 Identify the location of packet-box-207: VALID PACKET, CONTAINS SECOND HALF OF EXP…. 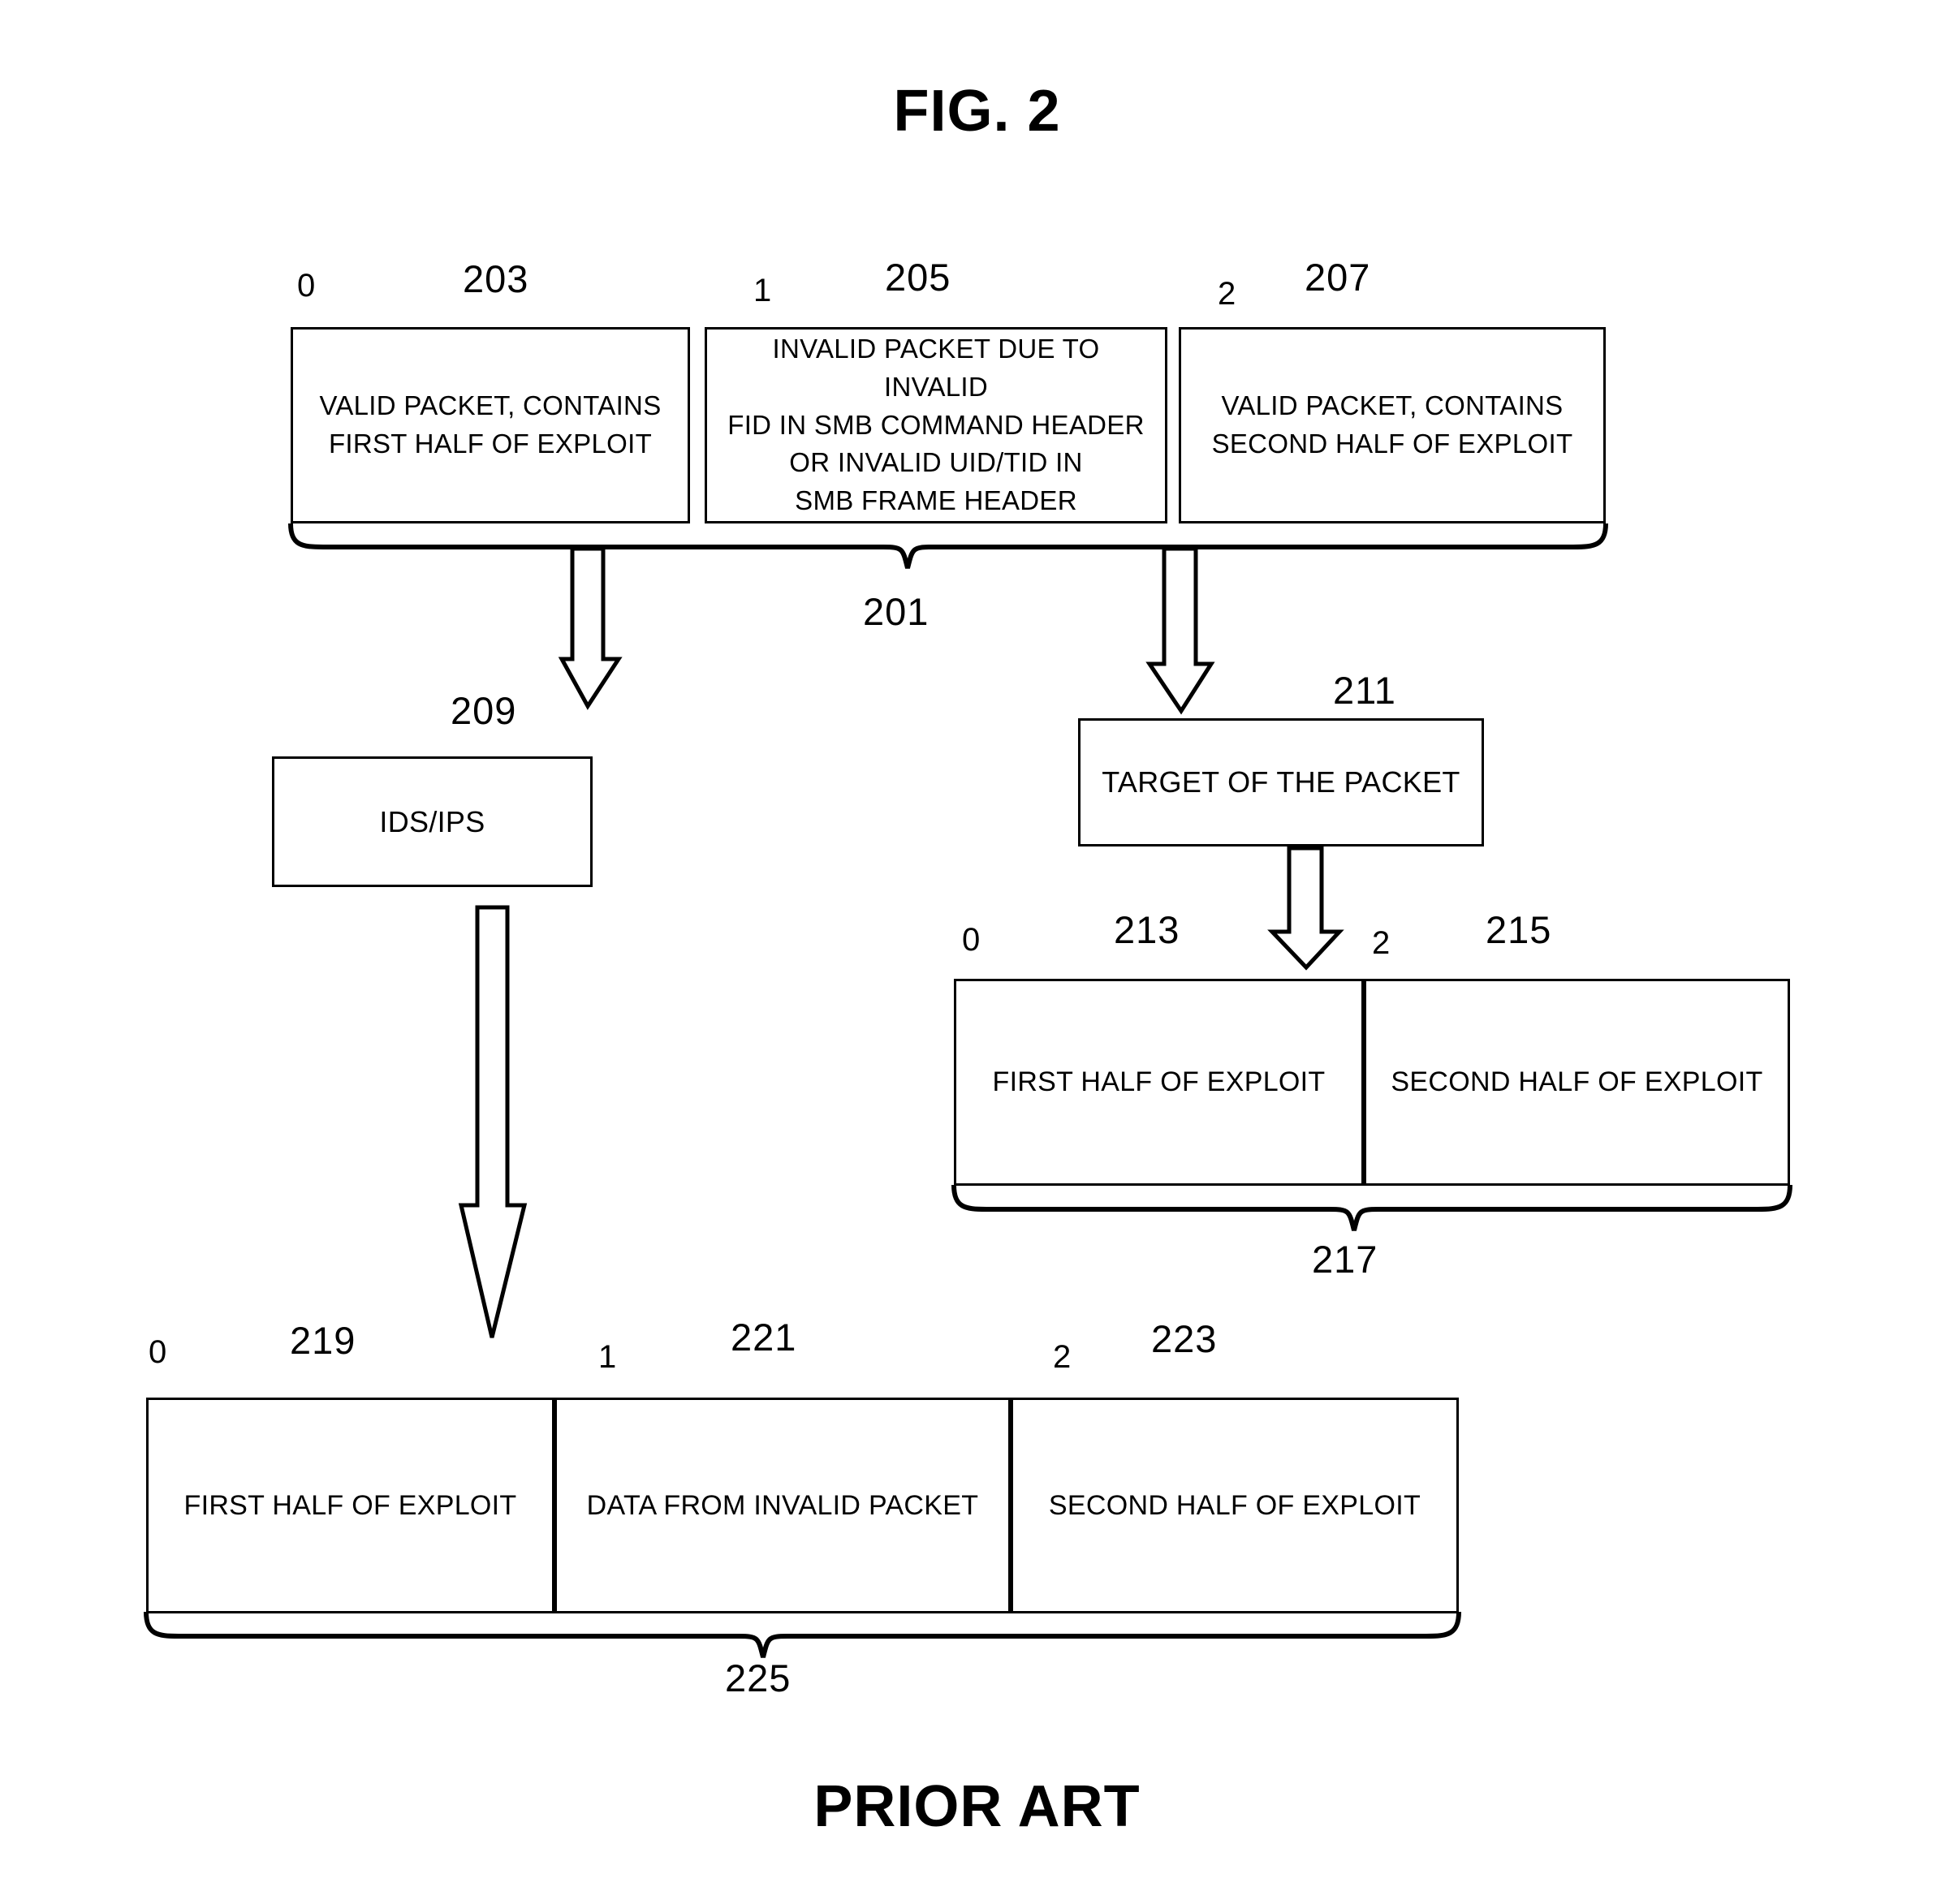
(1392, 425).